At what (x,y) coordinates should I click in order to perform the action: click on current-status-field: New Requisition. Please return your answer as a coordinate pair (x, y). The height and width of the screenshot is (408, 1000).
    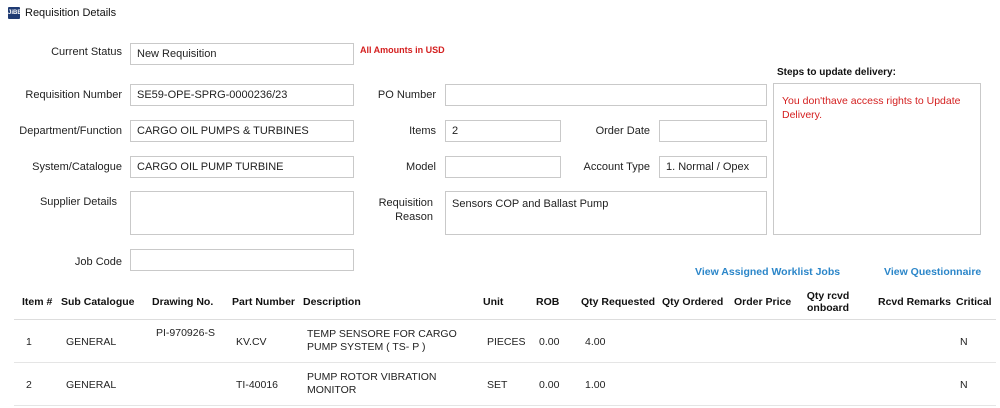
    Looking at the image, I should click on (242, 54).